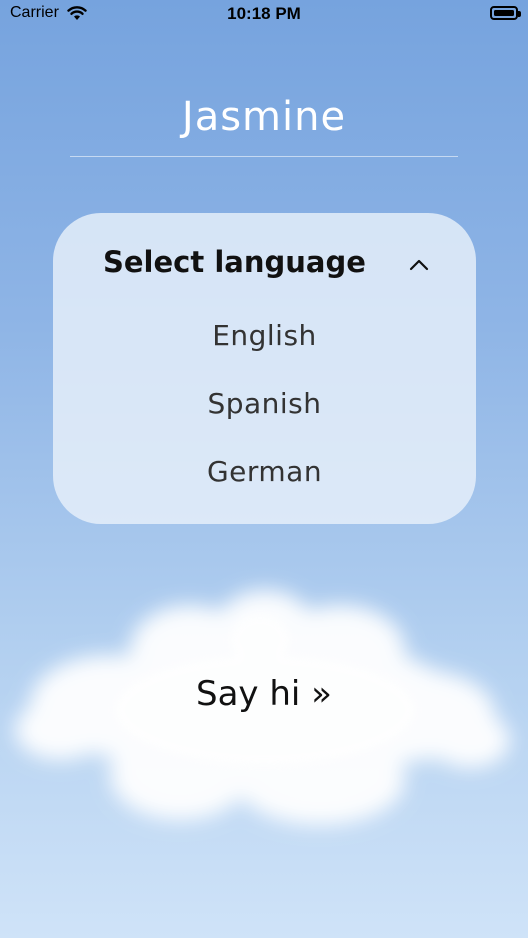 The width and height of the screenshot is (528, 938). What do you see at coordinates (264, 471) in the screenshot?
I see `language-option-german: German` at bounding box center [264, 471].